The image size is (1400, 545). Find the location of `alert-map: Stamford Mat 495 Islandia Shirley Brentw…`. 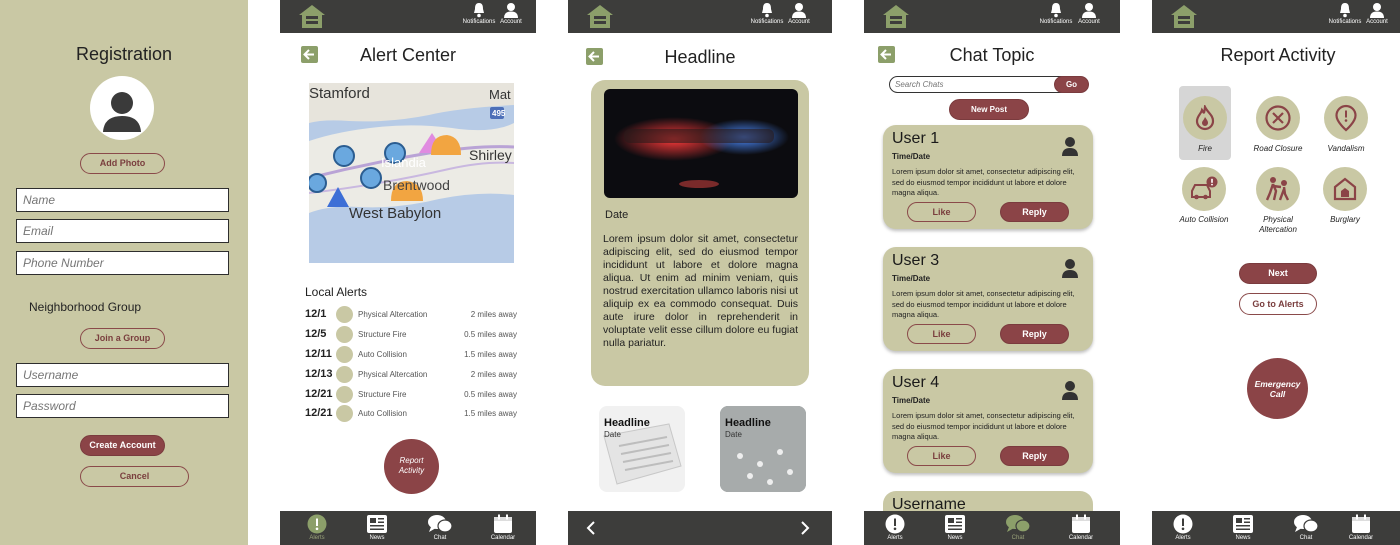

alert-map: Stamford Mat 495 Islandia Shirley Brentw… is located at coordinates (411, 173).